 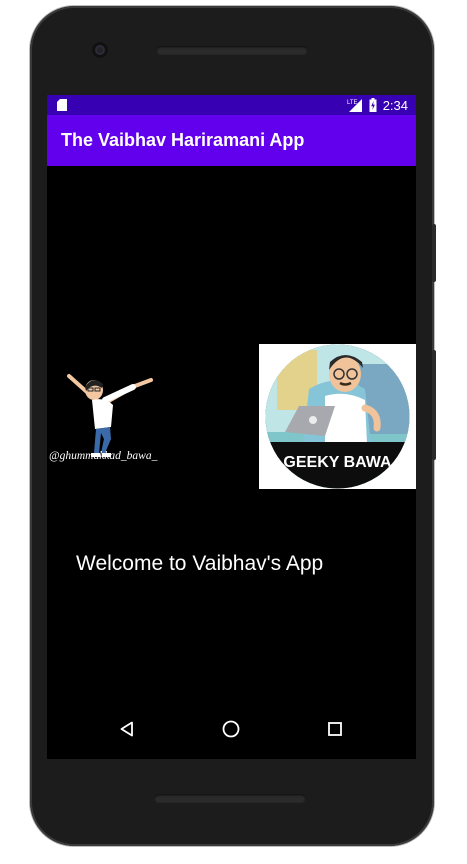 I want to click on recents-square-icon, so click(x=335, y=729).